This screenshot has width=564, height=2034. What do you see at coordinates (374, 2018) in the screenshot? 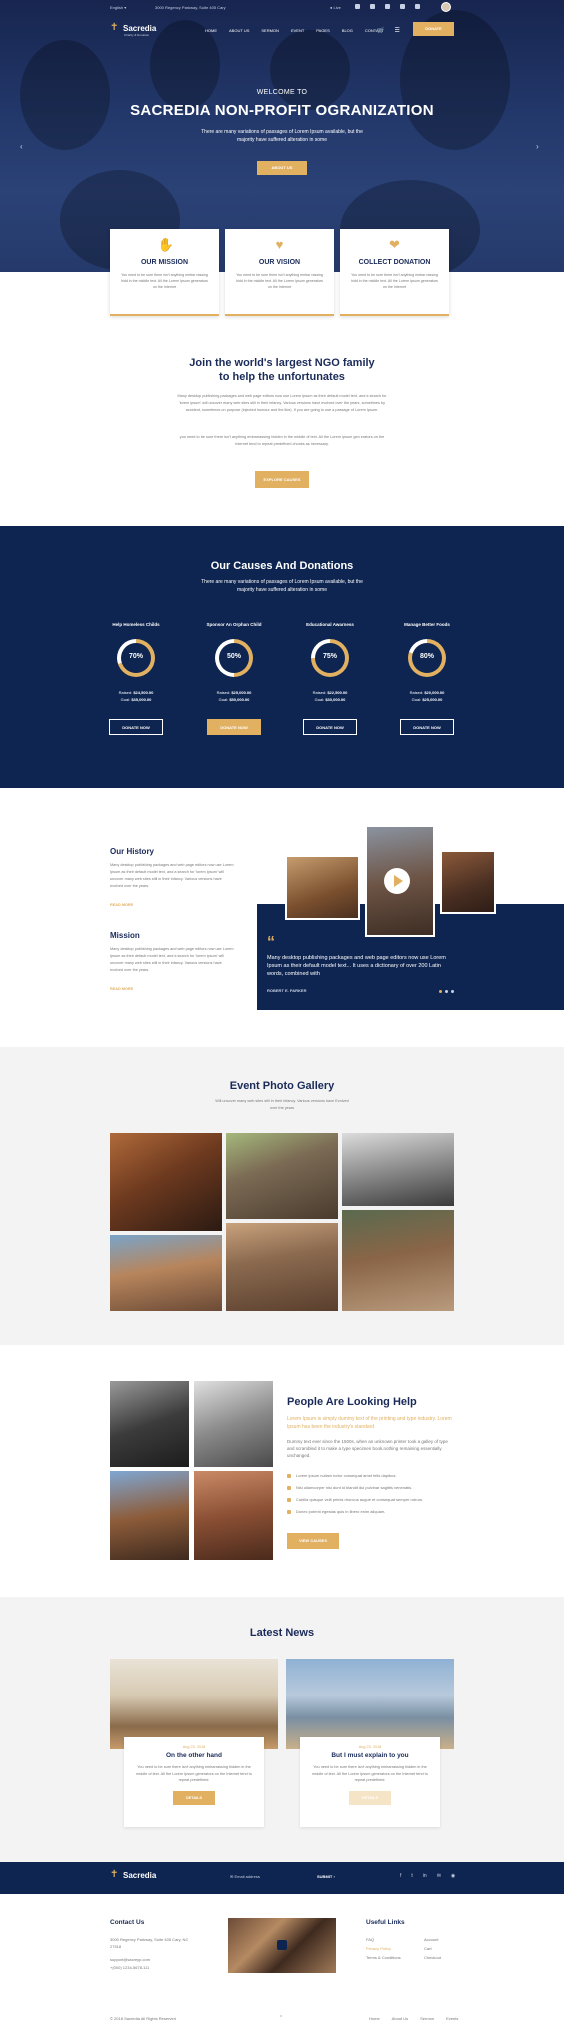
I see `bottom-link: Home` at bounding box center [374, 2018].